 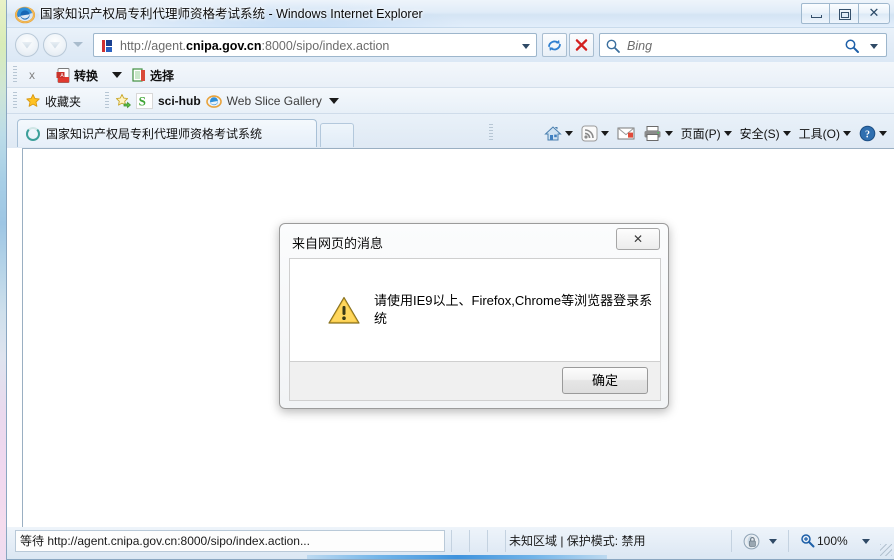 I want to click on print-button, so click(x=658, y=133).